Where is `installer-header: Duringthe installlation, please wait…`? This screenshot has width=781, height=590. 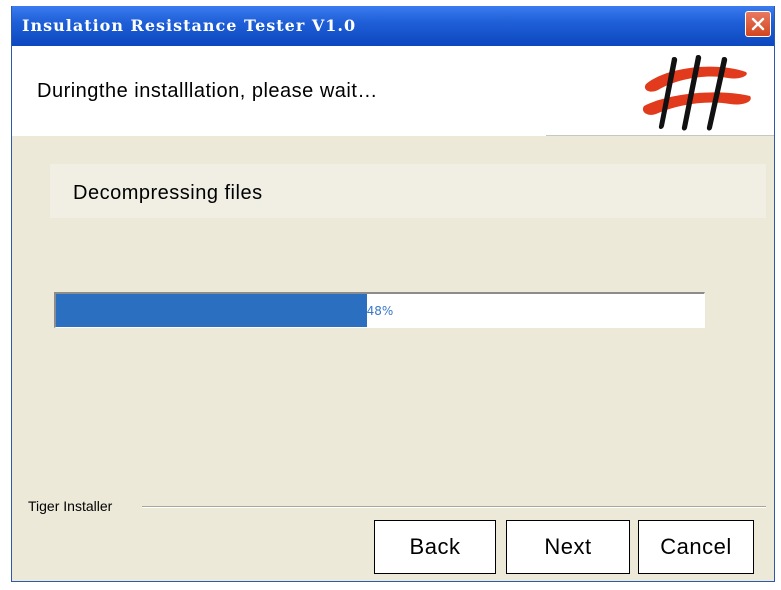 installer-header: Duringthe installlation, please wait… is located at coordinates (393, 91).